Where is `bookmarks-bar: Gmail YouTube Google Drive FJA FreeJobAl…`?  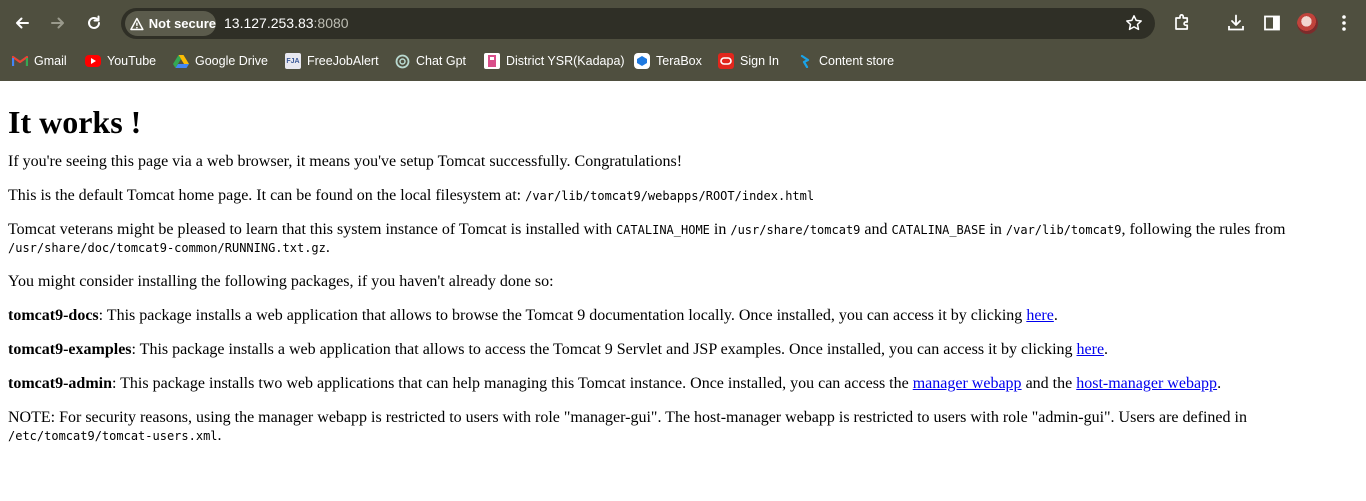 bookmarks-bar: Gmail YouTube Google Drive FJA FreeJobAl… is located at coordinates (683, 61).